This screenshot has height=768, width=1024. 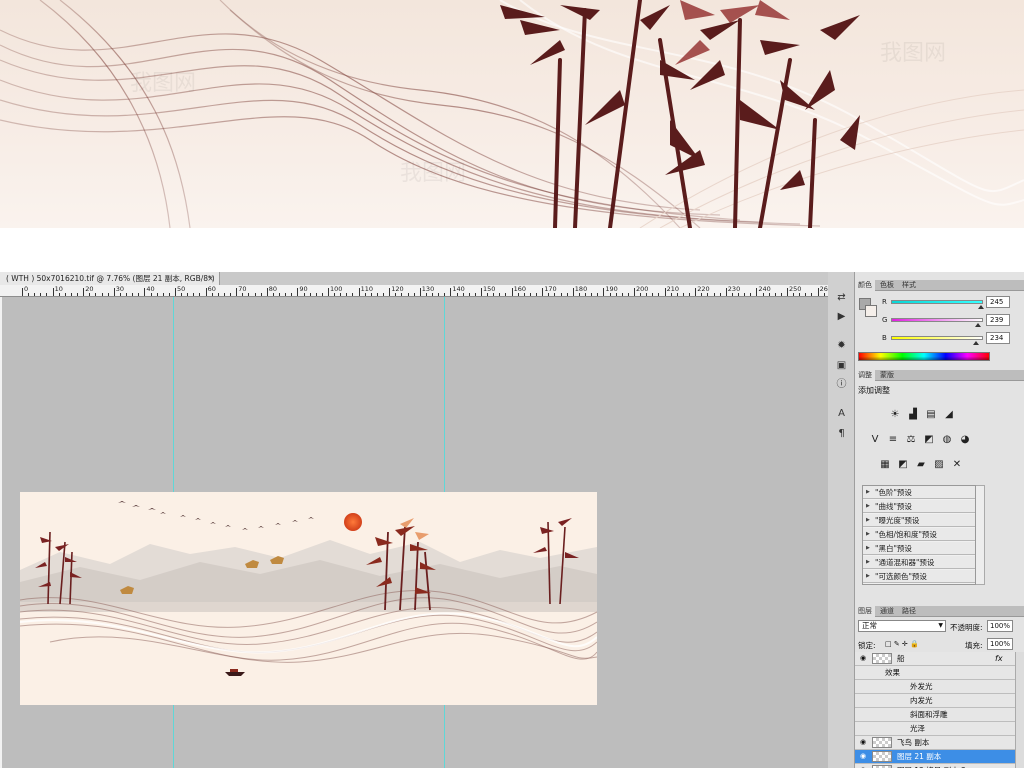 I want to click on fx-icon: fx, so click(x=999, y=658).